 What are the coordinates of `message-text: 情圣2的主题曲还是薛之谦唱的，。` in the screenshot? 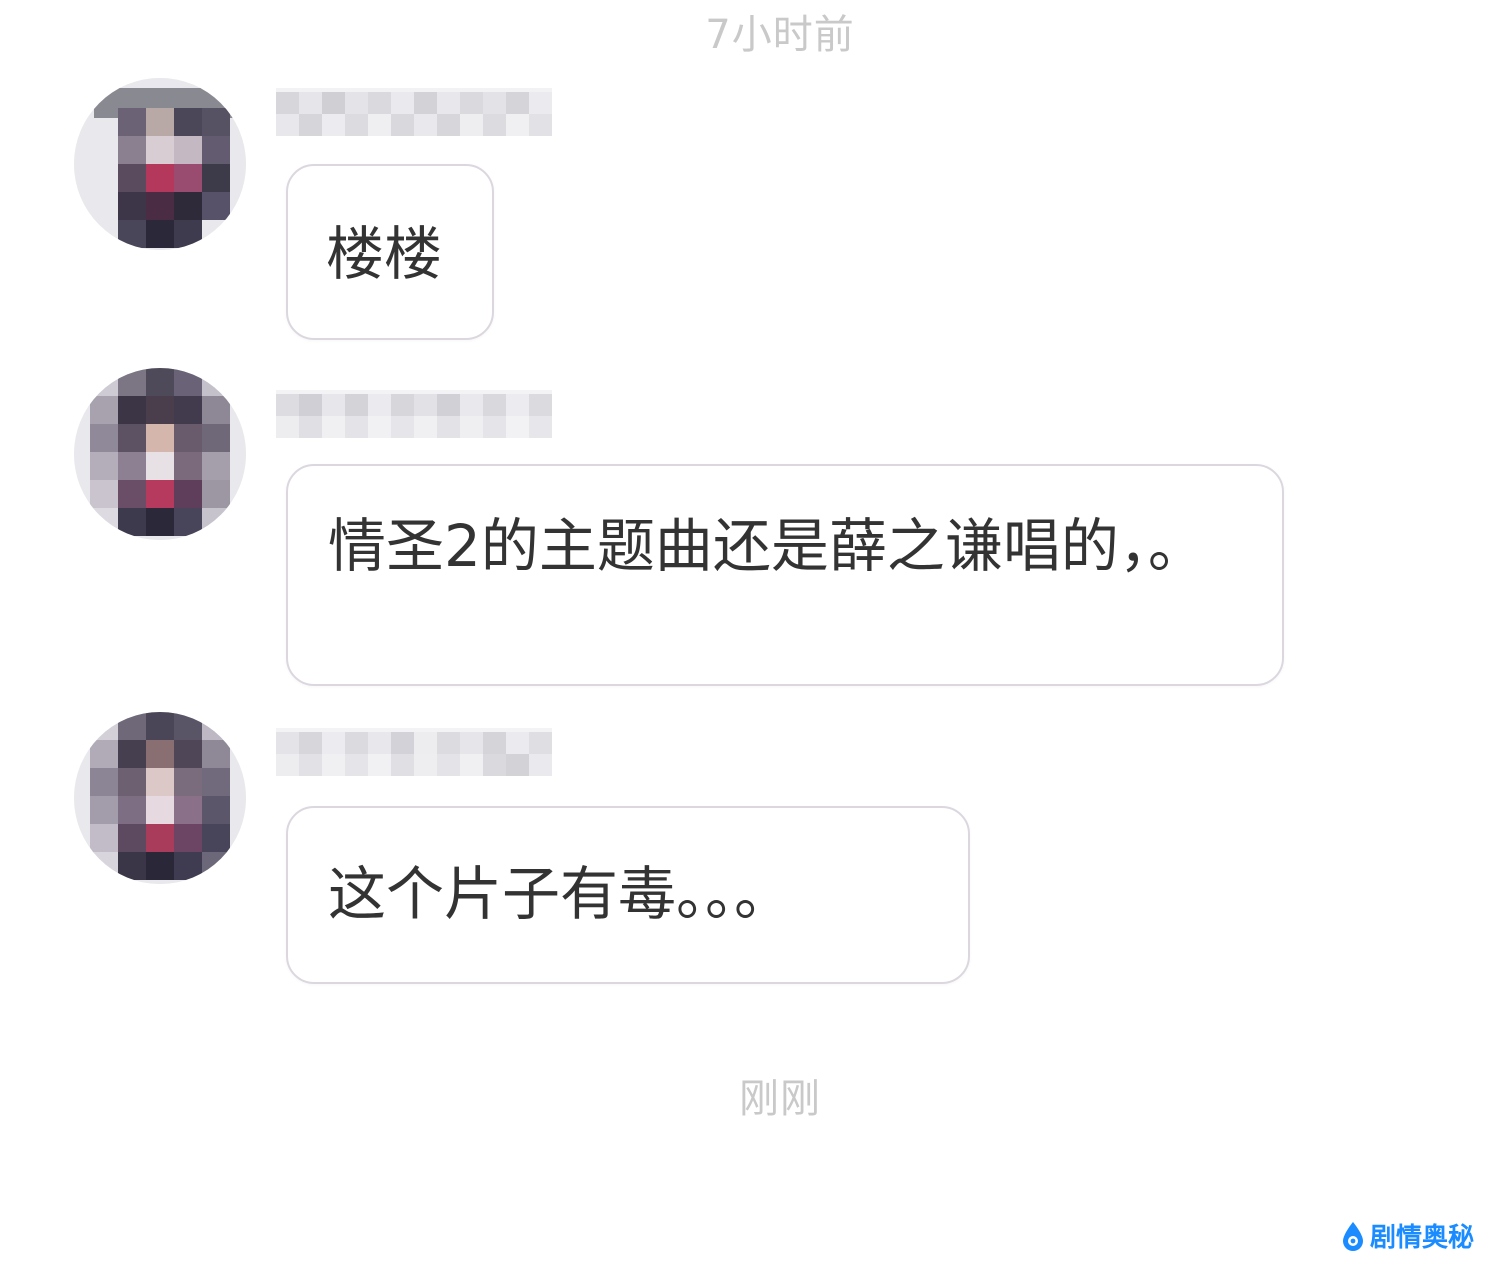 It's located at (767, 546).